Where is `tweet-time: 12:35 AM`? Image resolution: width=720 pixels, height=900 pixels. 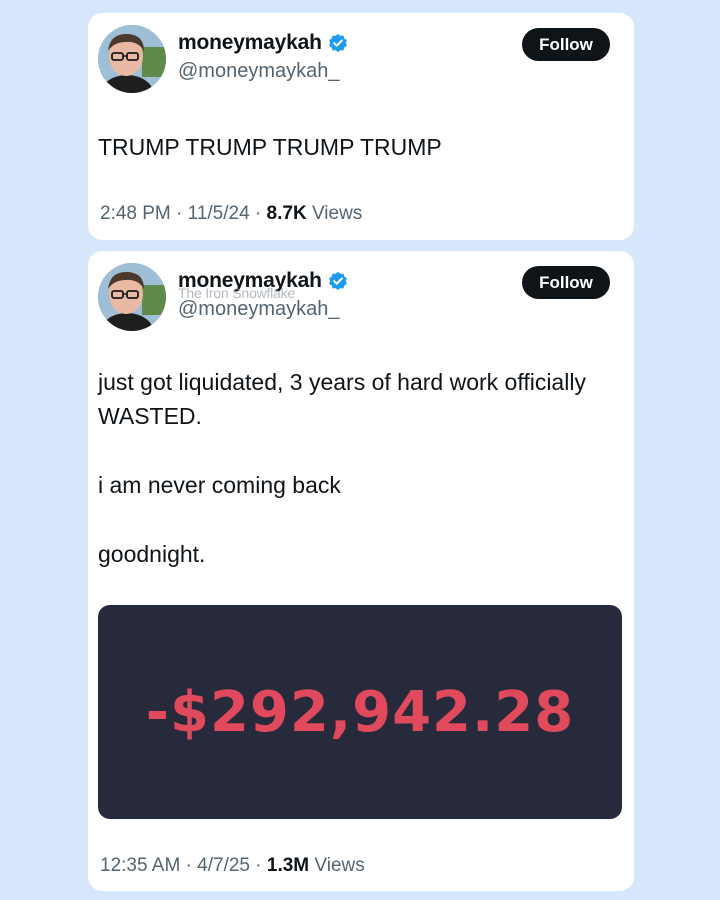 tweet-time: 12:35 AM is located at coordinates (140, 865).